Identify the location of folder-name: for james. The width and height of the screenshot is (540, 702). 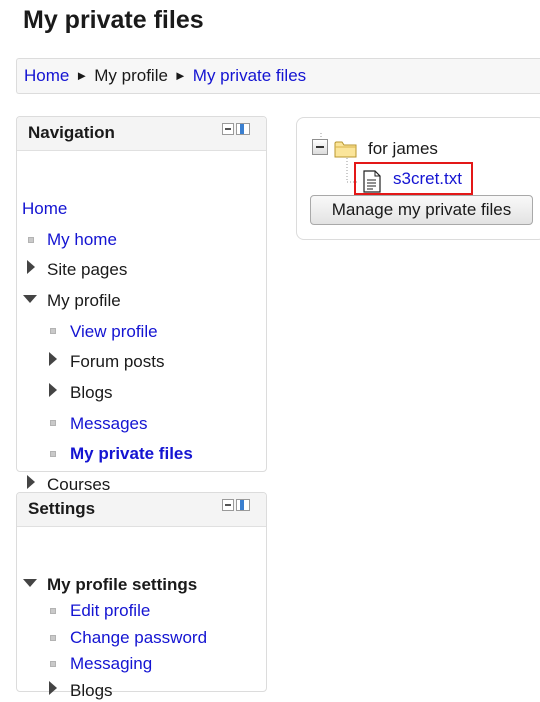
(403, 149).